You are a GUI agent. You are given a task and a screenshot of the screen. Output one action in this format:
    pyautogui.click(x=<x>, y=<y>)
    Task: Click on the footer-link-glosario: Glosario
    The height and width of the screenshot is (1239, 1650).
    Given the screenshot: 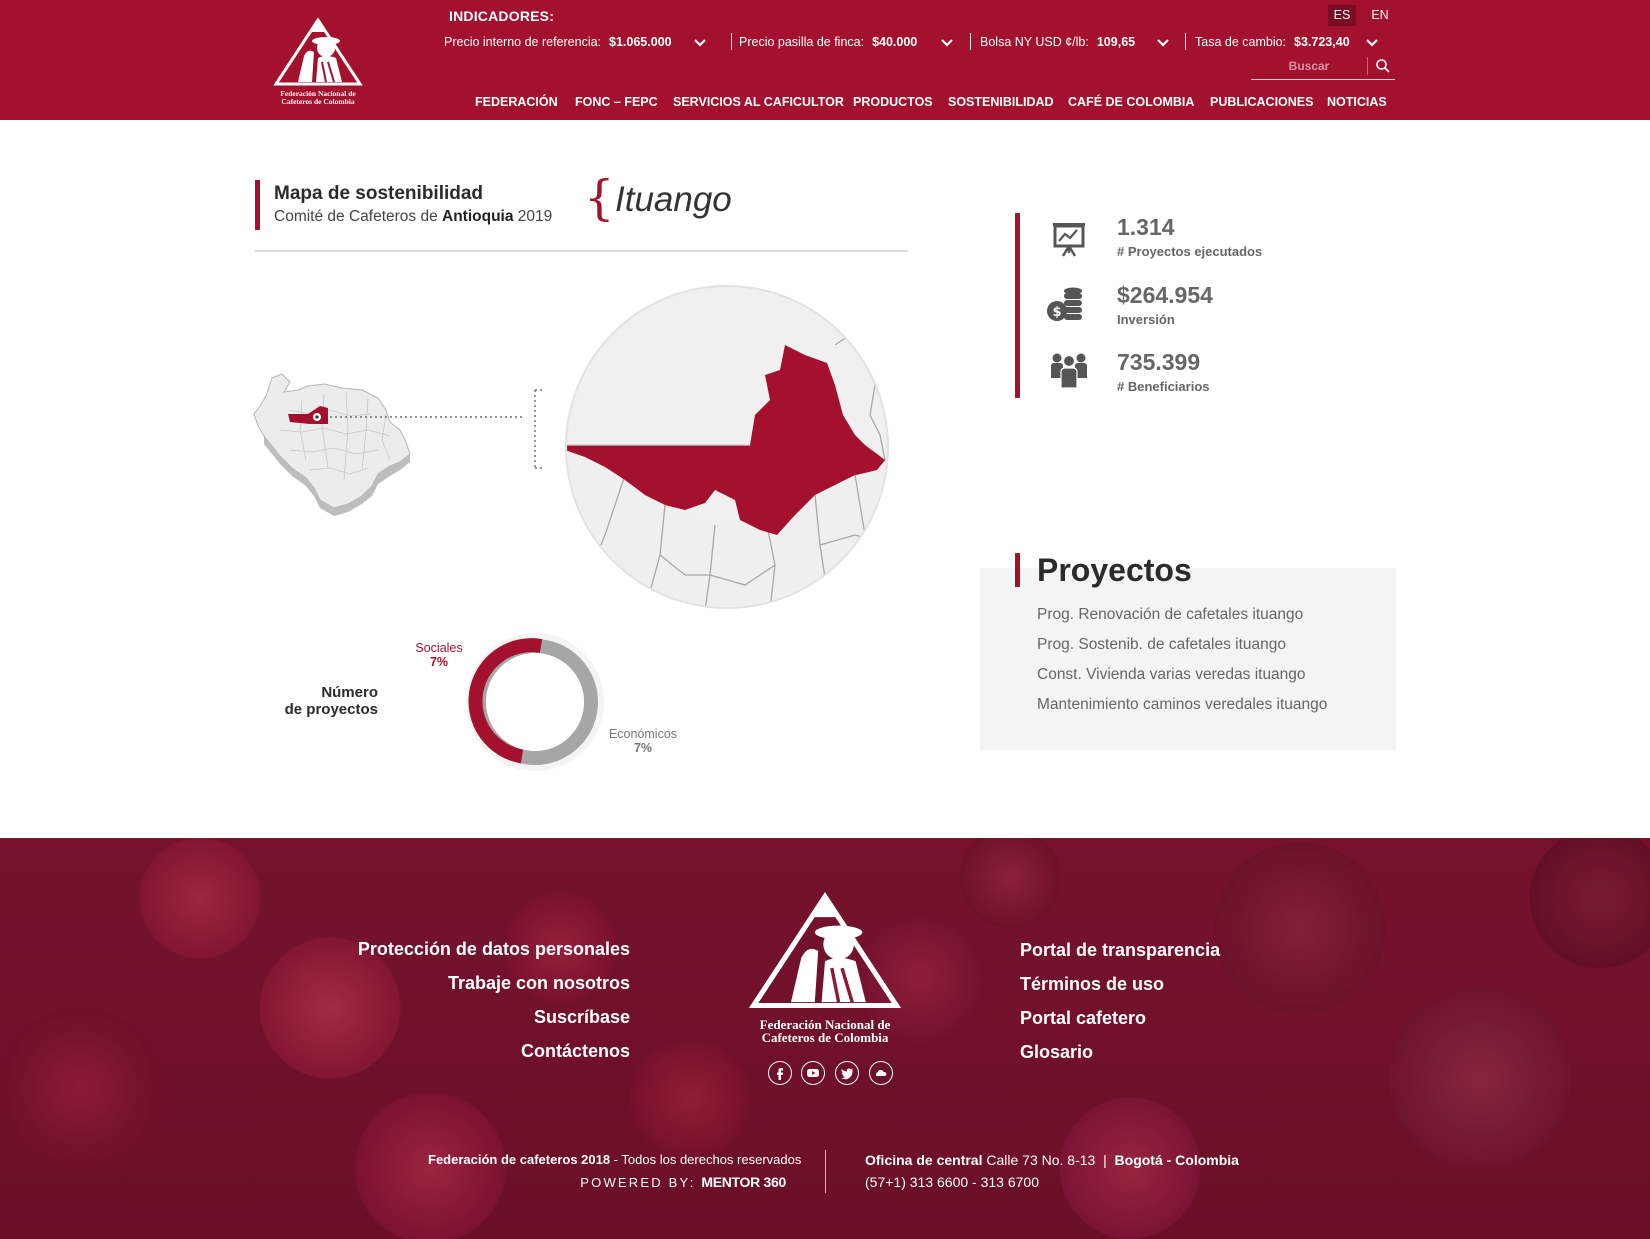 What is the action you would take?
    pyautogui.click(x=1056, y=1052)
    